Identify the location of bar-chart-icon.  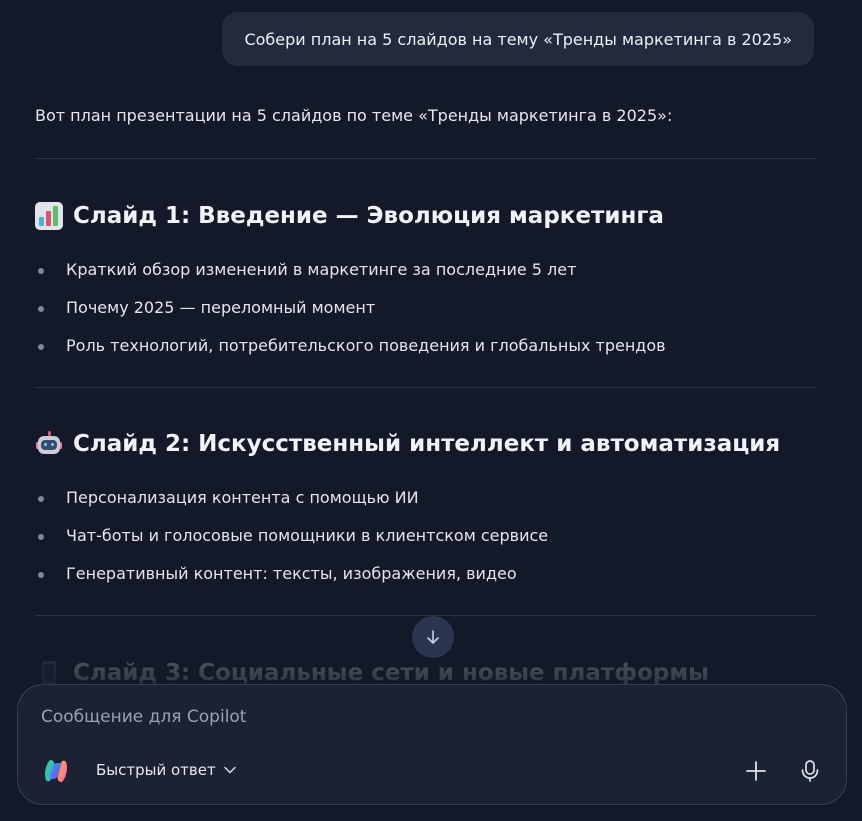
(49, 216).